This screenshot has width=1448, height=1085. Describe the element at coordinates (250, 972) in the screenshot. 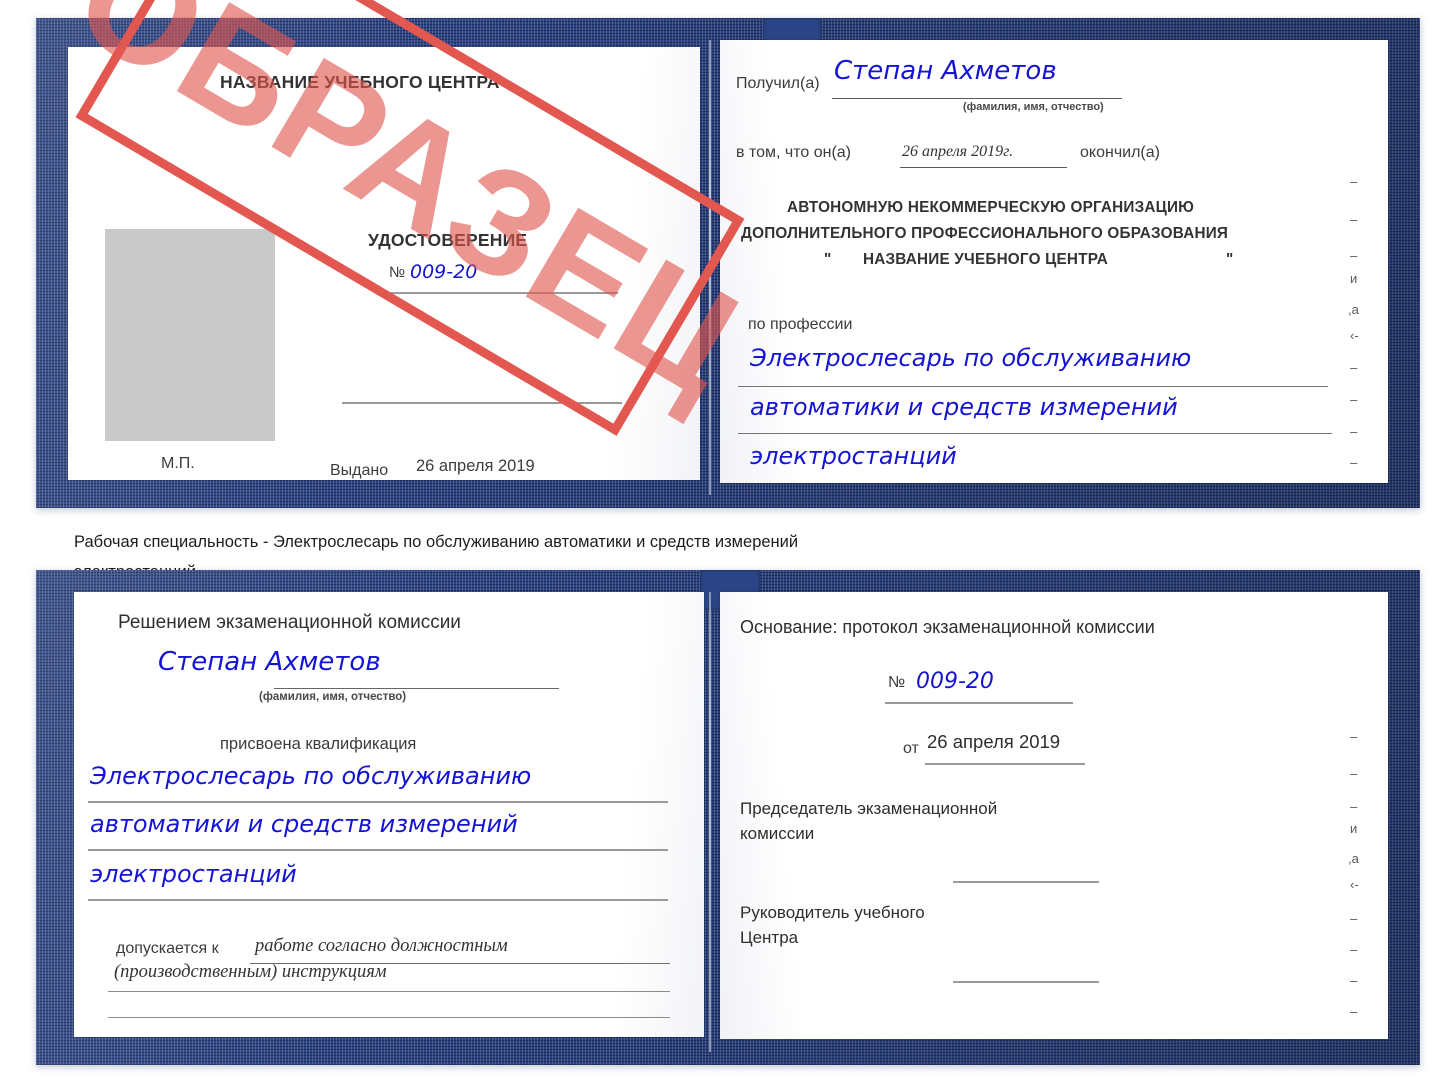

I see `admitted-value-2: (производственным) инструкциям` at that location.